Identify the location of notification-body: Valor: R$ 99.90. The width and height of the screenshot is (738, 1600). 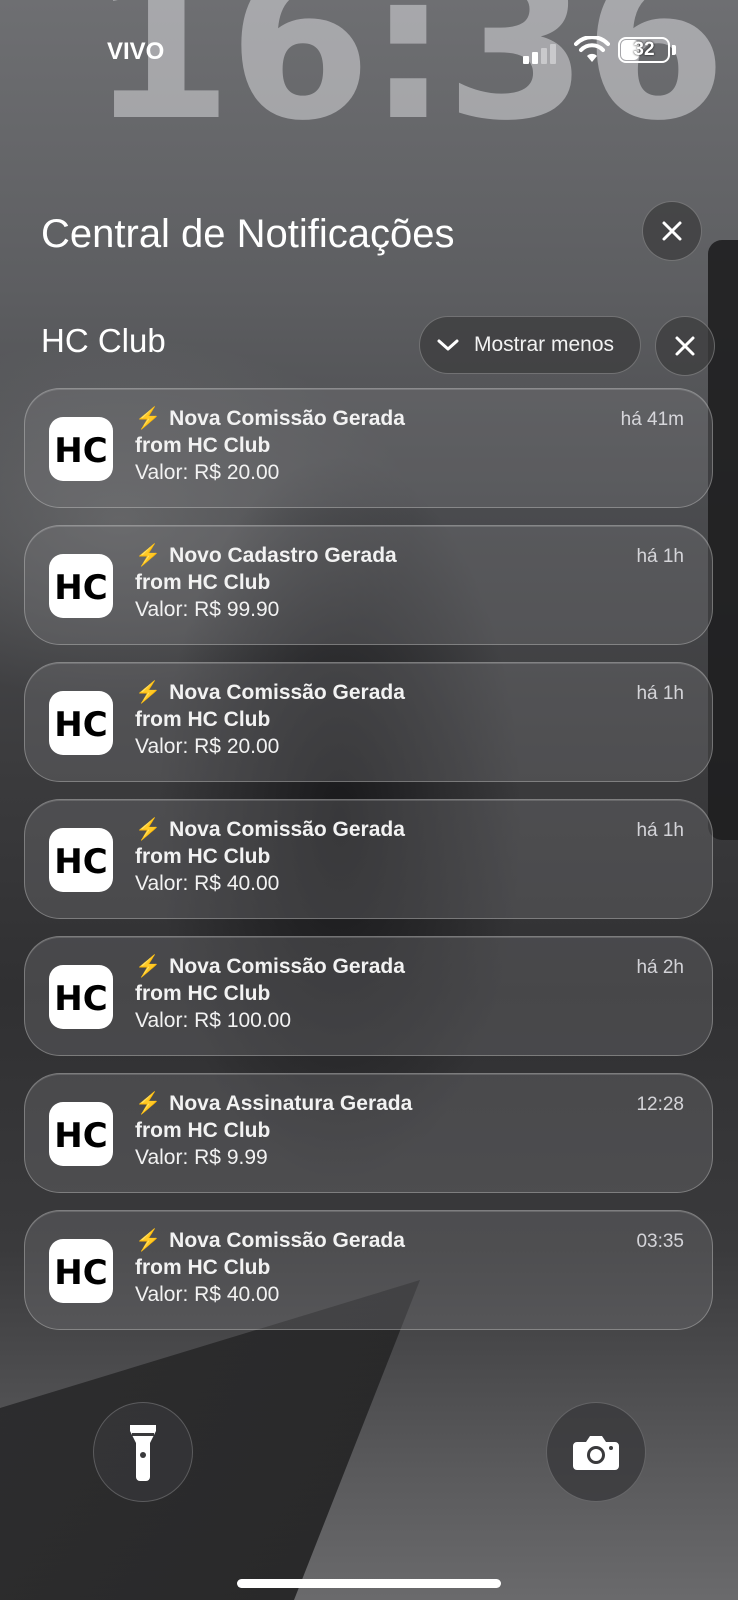
(207, 609).